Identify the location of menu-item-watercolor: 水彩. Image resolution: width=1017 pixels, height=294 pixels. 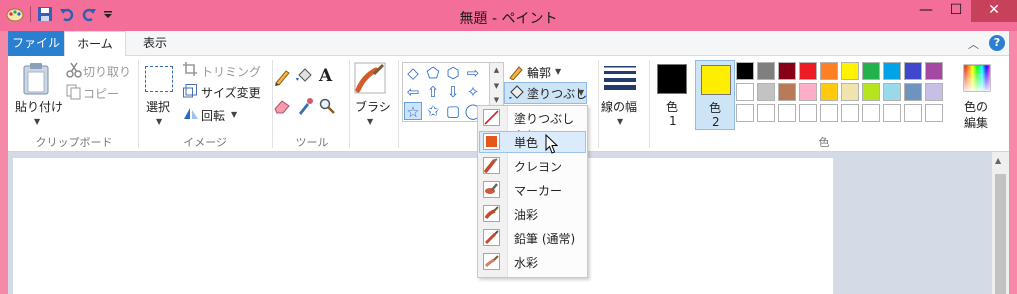
(532, 262).